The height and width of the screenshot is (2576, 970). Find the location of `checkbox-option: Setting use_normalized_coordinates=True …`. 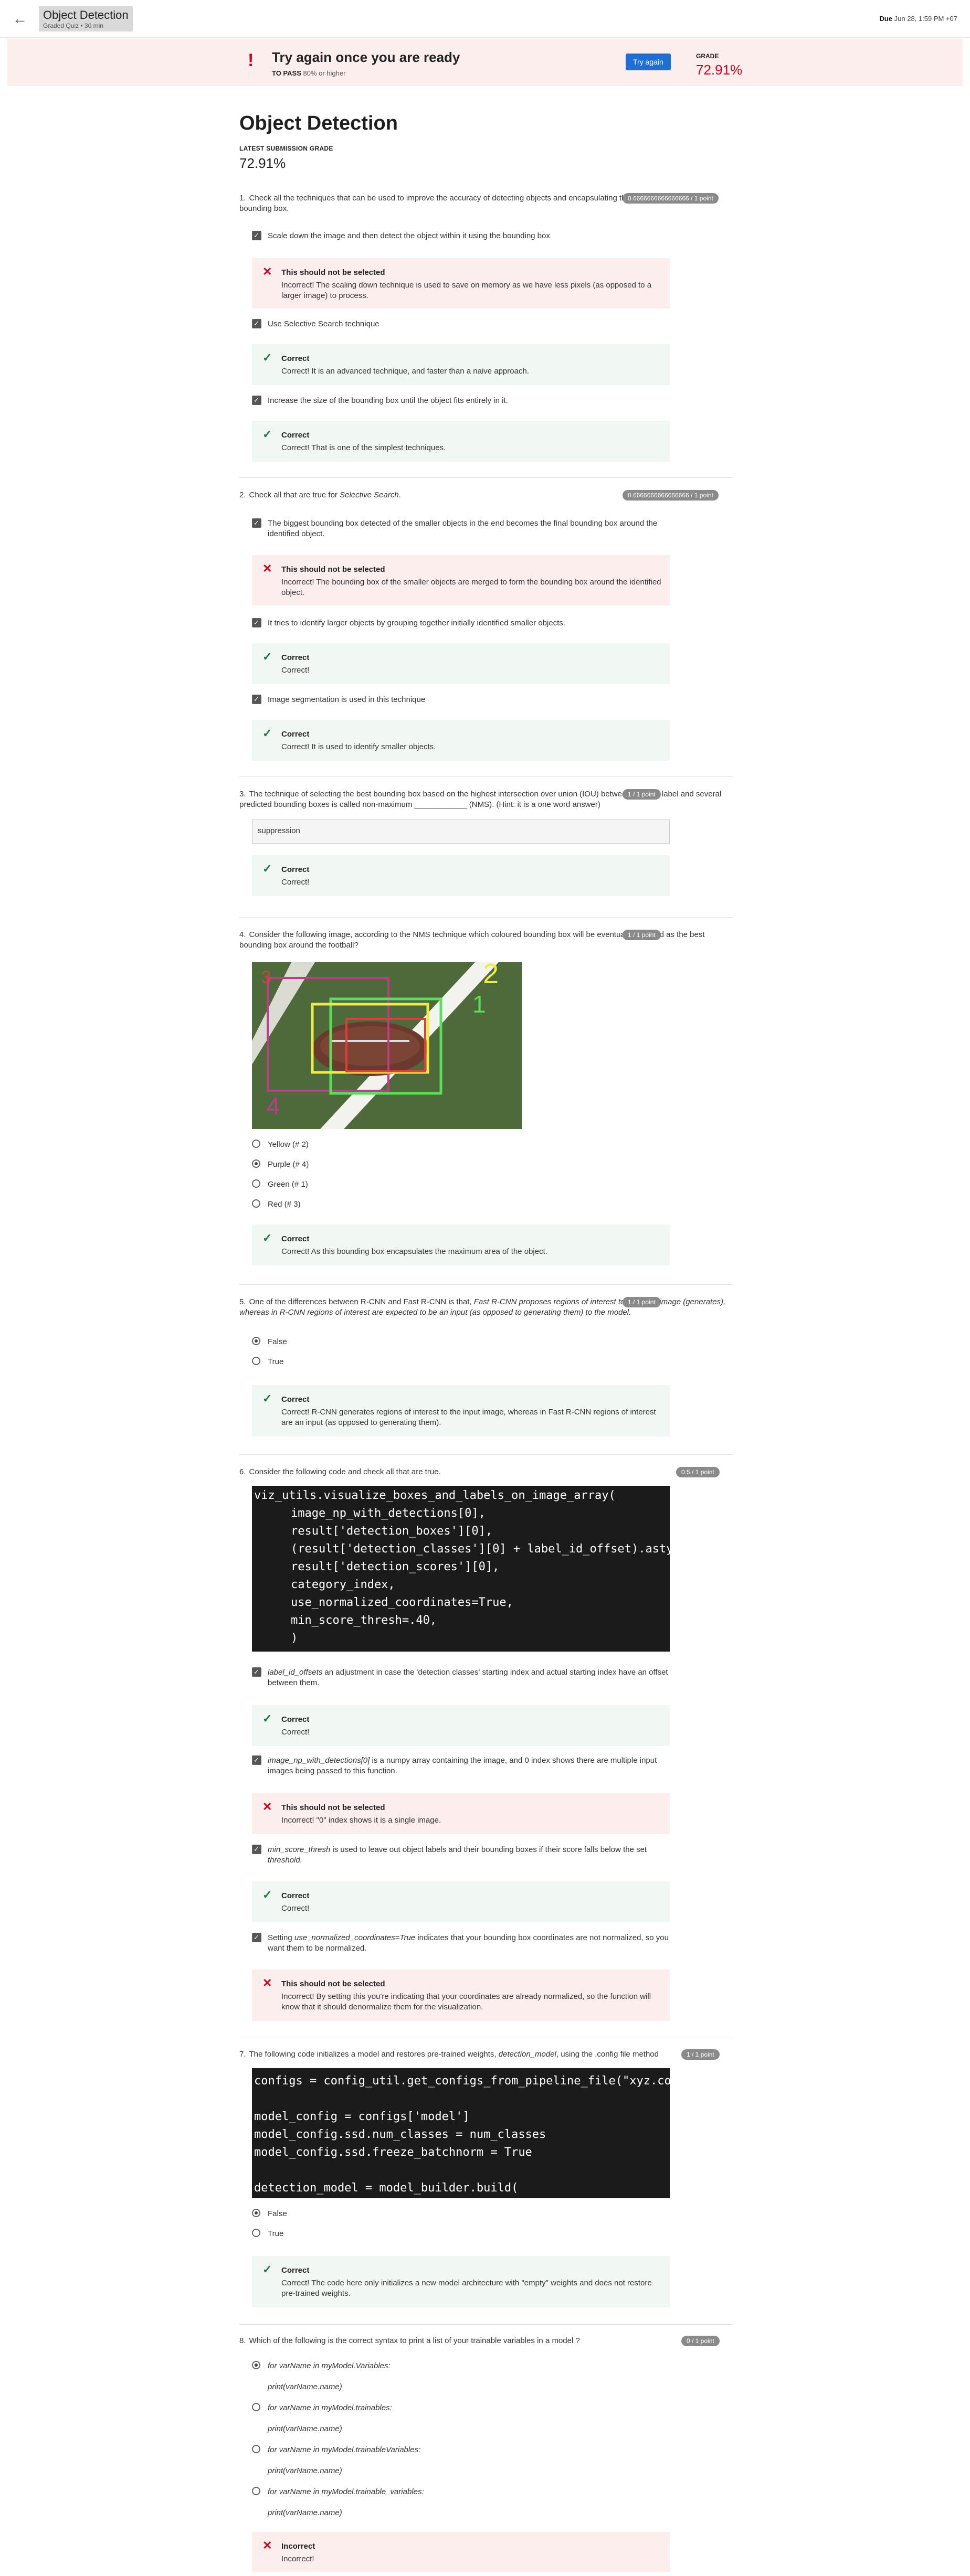

checkbox-option: Setting use_normalized_coordinates=True … is located at coordinates (462, 1943).